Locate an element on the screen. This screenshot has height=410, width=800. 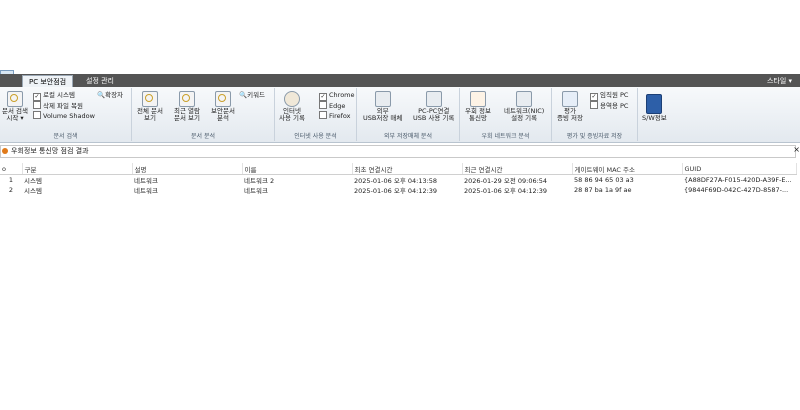
group-evidence-save: 평가 증빙 저장 ✓ 임직원 PC 용역용 PC 평가 및 증빙자료 저장 is located at coordinates (595, 114).